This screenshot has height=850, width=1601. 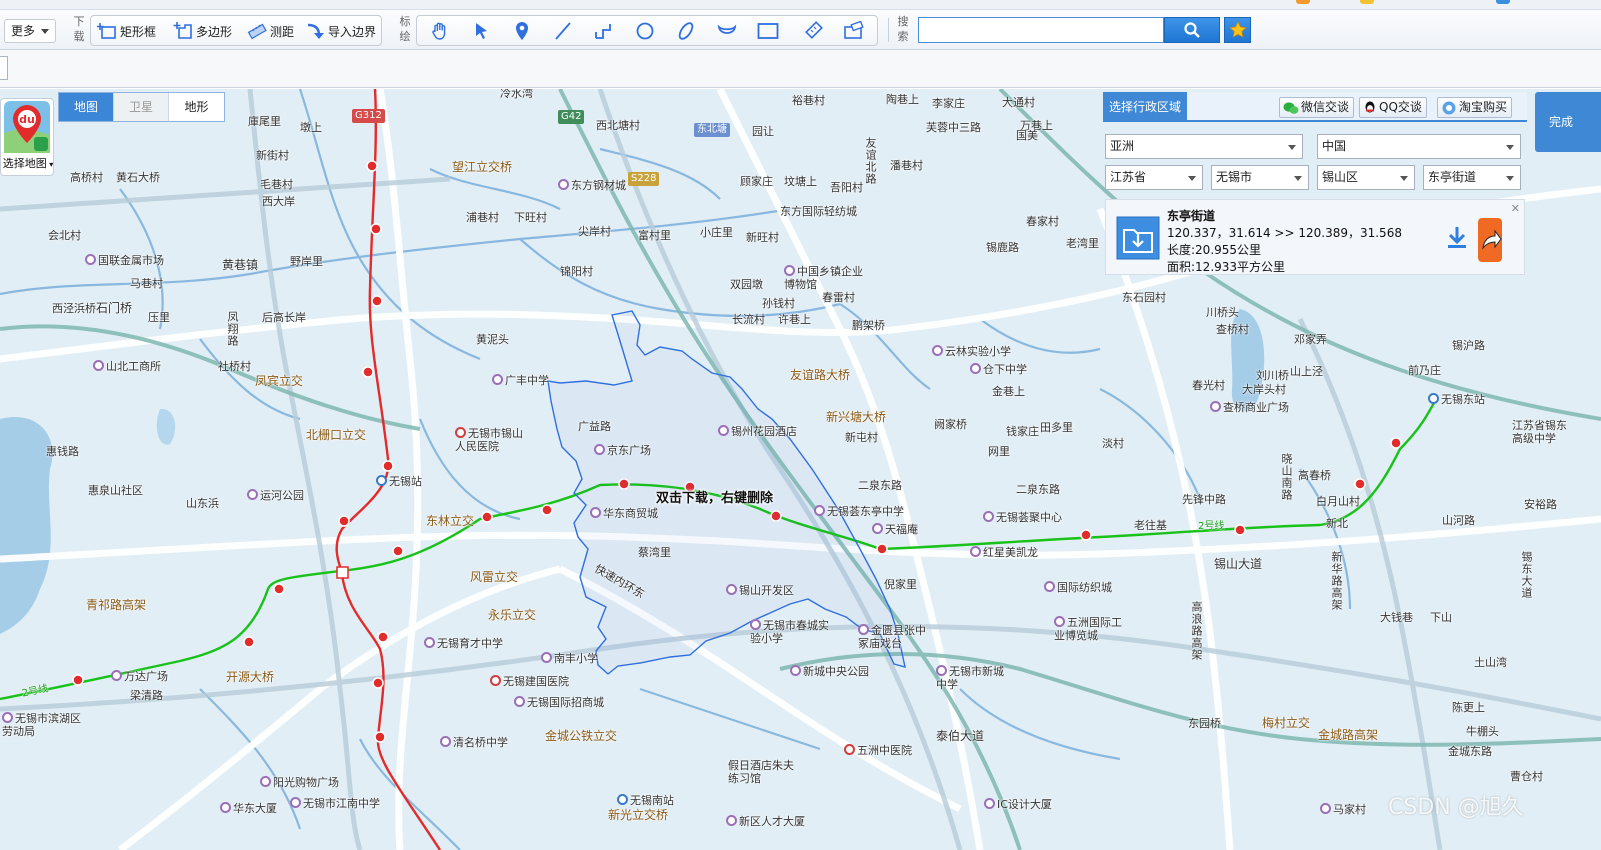 What do you see at coordinates (820, 375) in the screenshot?
I see `map-label-bridge: 友谊路大桥` at bounding box center [820, 375].